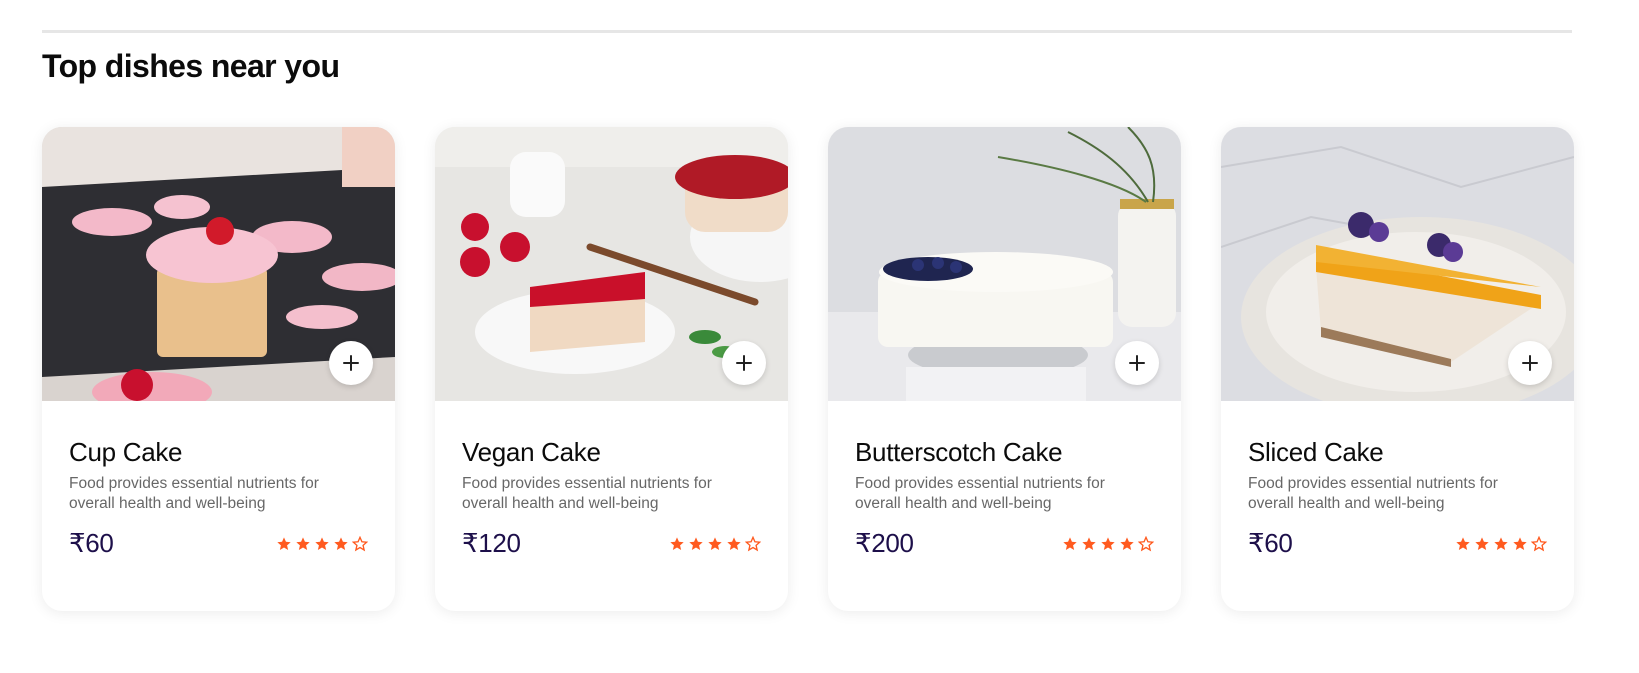  Describe the element at coordinates (191, 66) in the screenshot. I see `section-title: Top dishes near you` at that location.